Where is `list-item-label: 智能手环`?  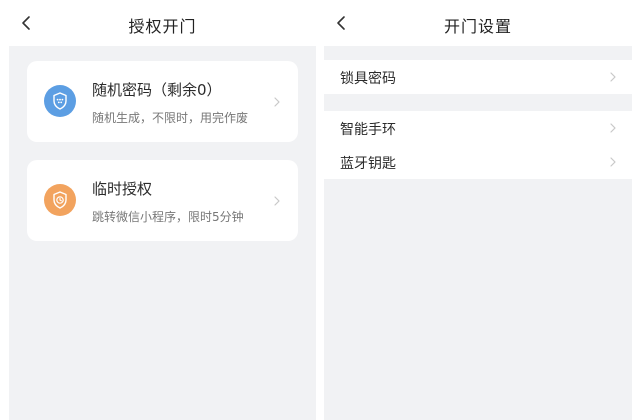
list-item-label: 智能手环 is located at coordinates (368, 130).